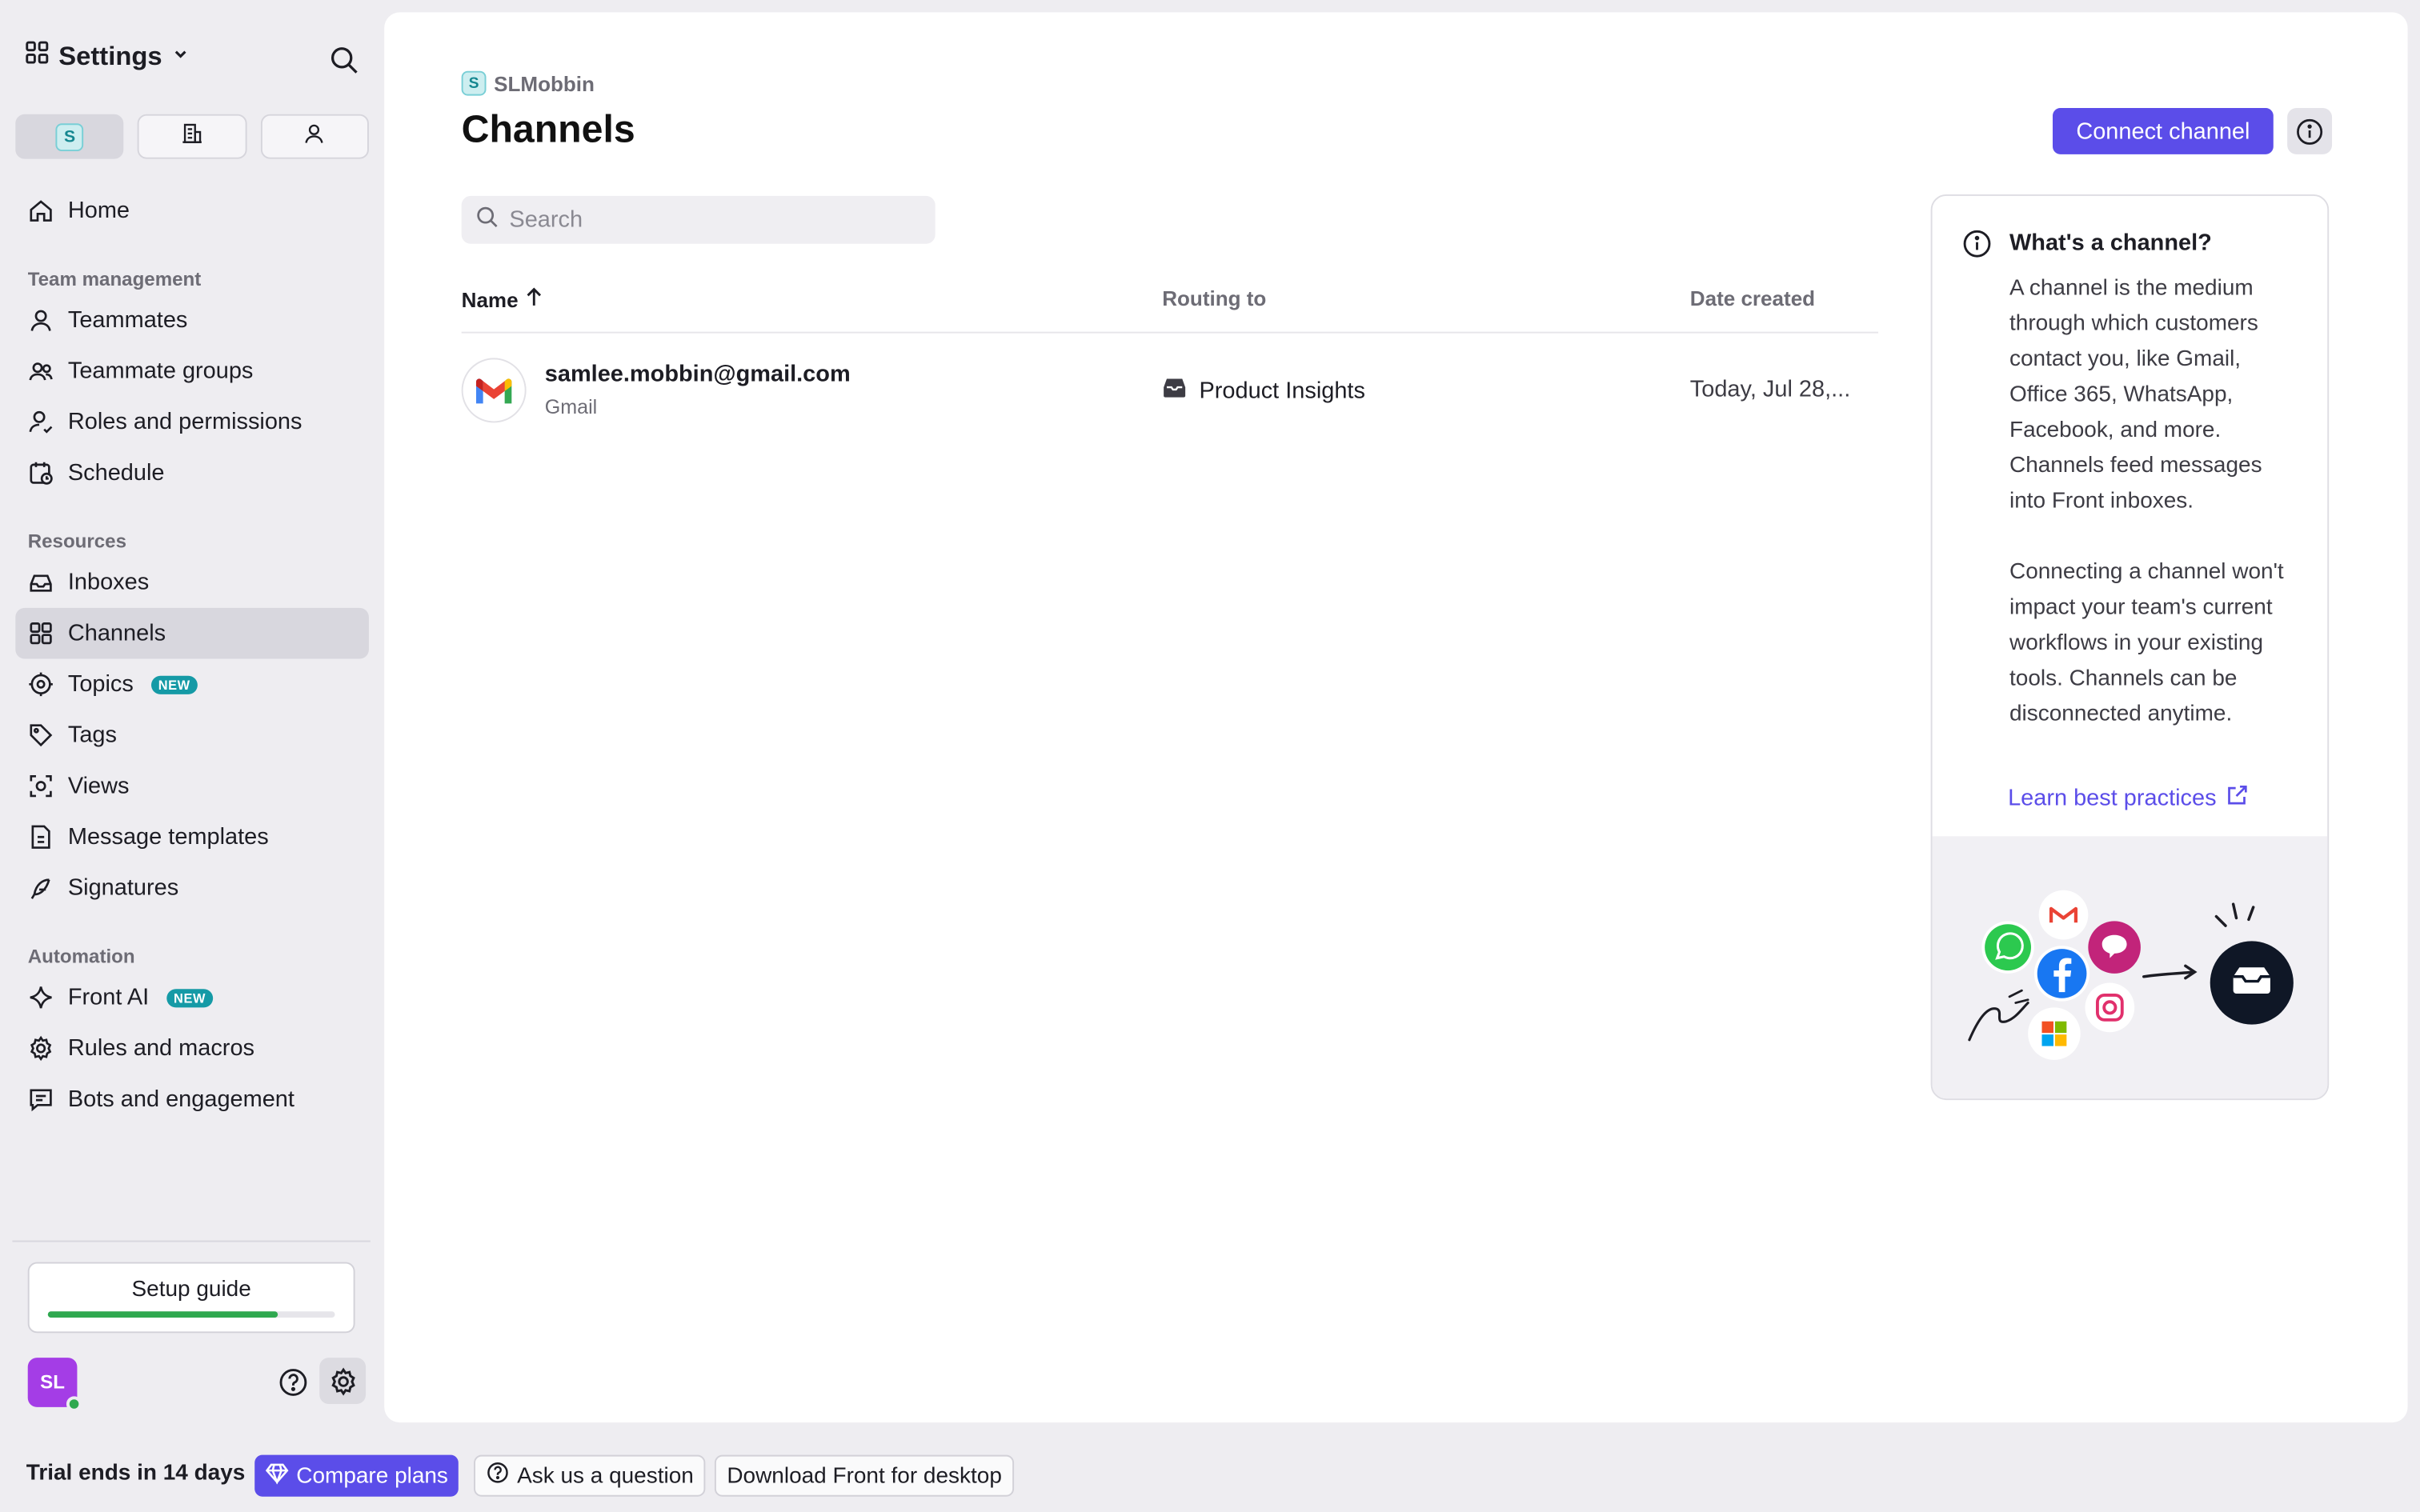  I want to click on routing-target: Product Insights, so click(1263, 391).